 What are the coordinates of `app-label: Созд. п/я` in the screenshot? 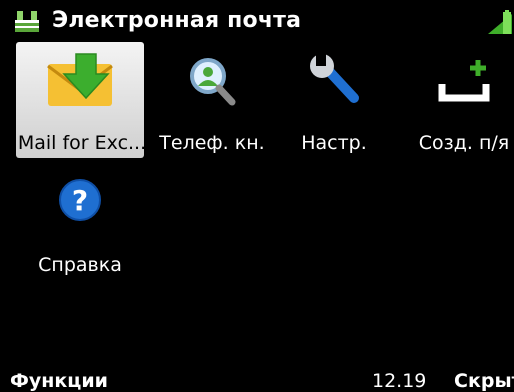 It's located at (464, 143).